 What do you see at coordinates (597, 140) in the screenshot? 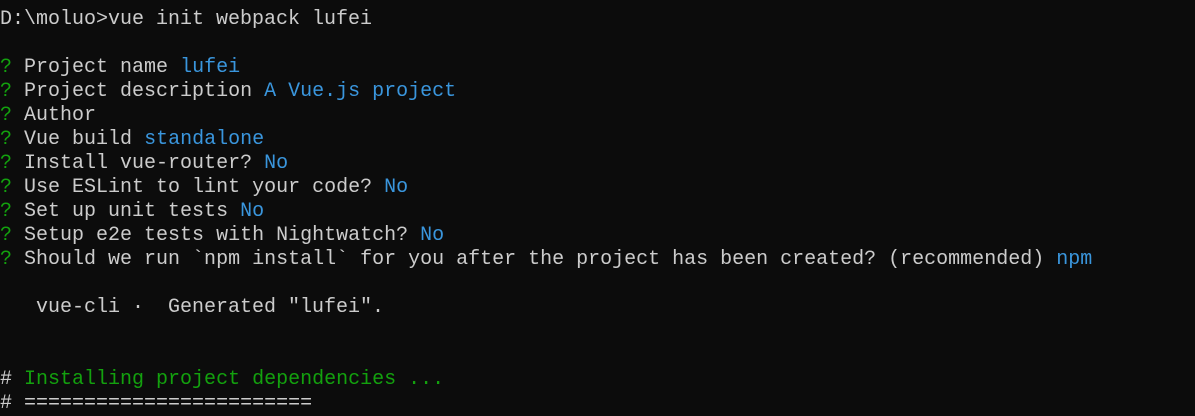
I see `prompt-line: ? Vue build standalone` at bounding box center [597, 140].